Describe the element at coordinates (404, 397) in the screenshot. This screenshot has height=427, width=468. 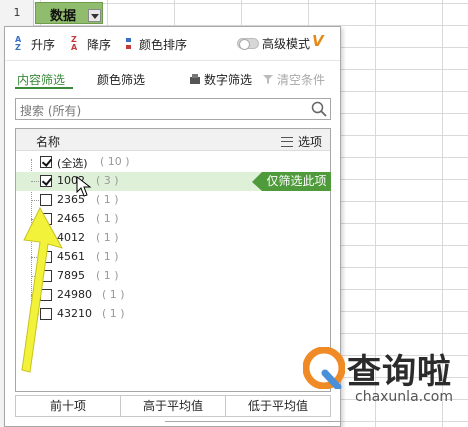
I see `logo-url: chaxunla.com` at that location.